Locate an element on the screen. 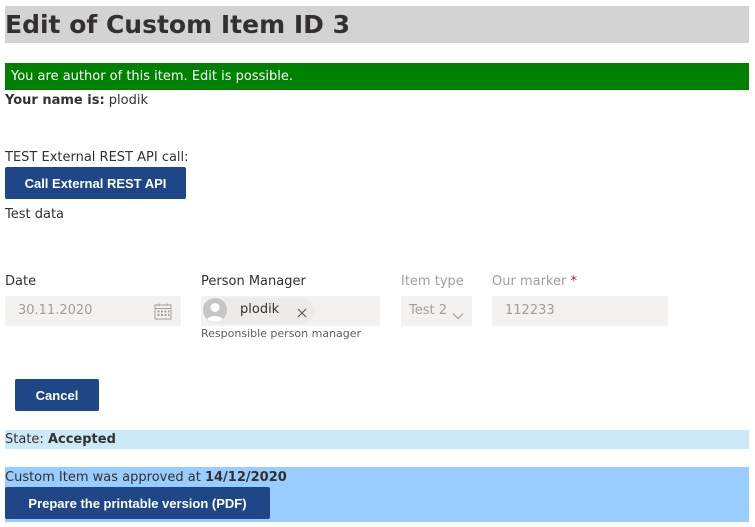 This screenshot has width=755, height=527. rest-api-label: TEST External REST API call: is located at coordinates (97, 157).